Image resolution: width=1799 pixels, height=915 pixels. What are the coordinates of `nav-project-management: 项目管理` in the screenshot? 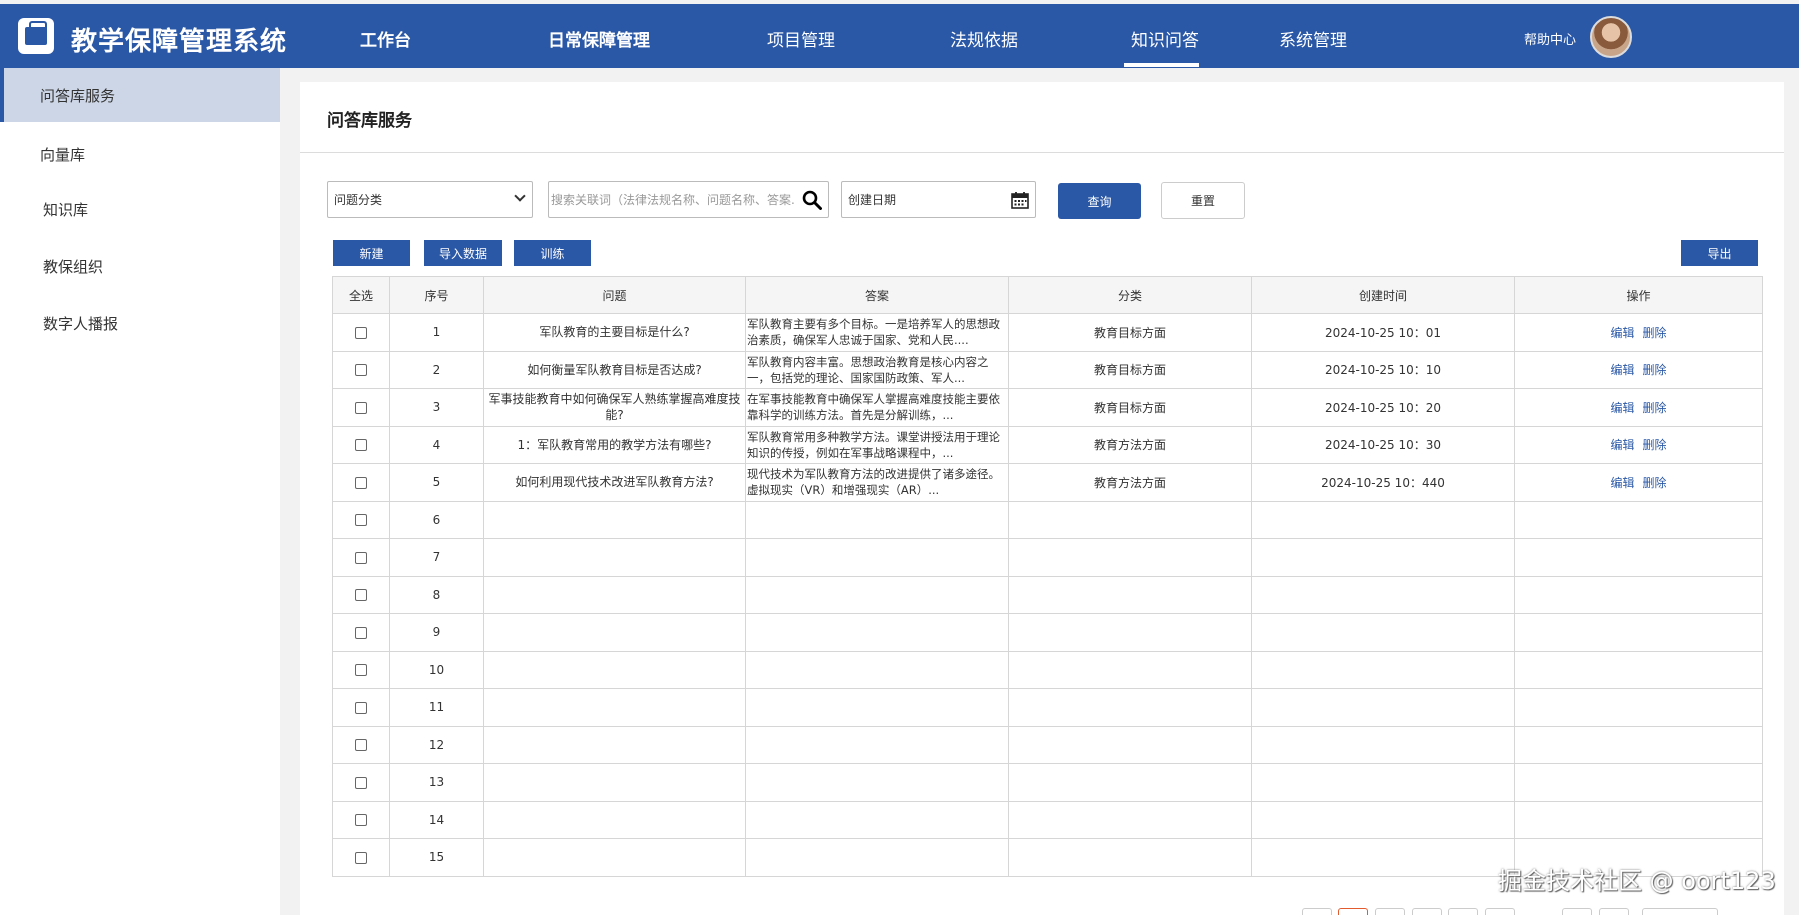 It's located at (801, 38).